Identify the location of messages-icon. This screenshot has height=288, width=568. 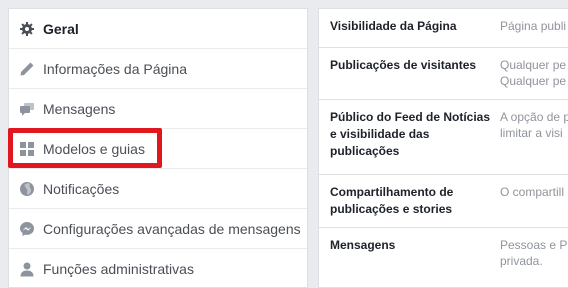
(27, 109).